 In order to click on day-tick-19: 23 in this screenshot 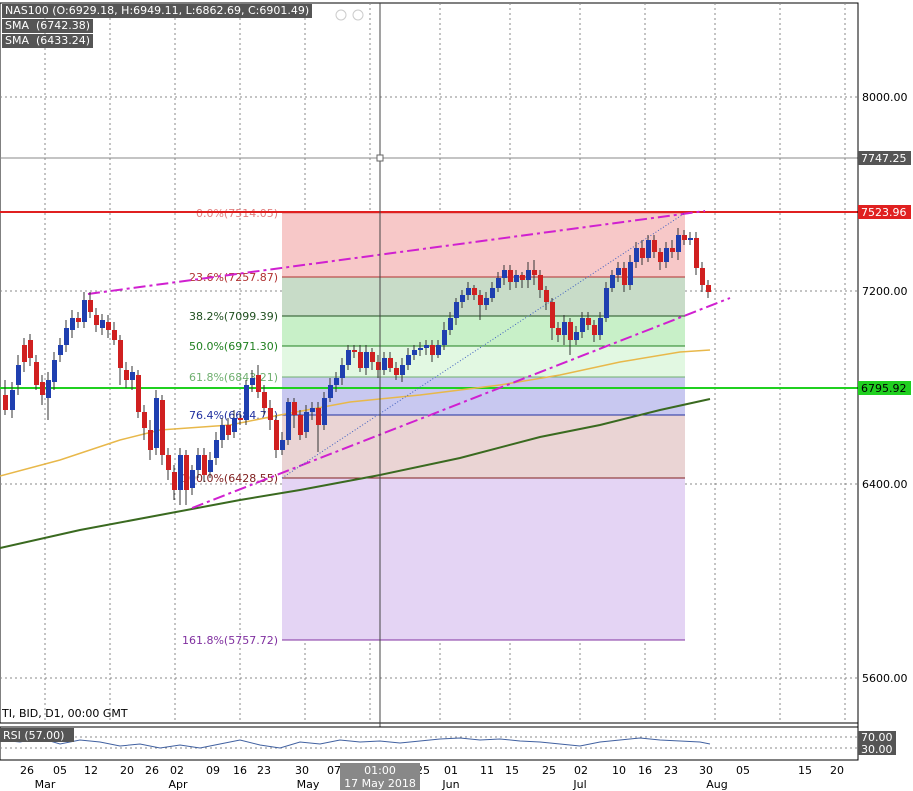, I will do `click(671, 770)`.